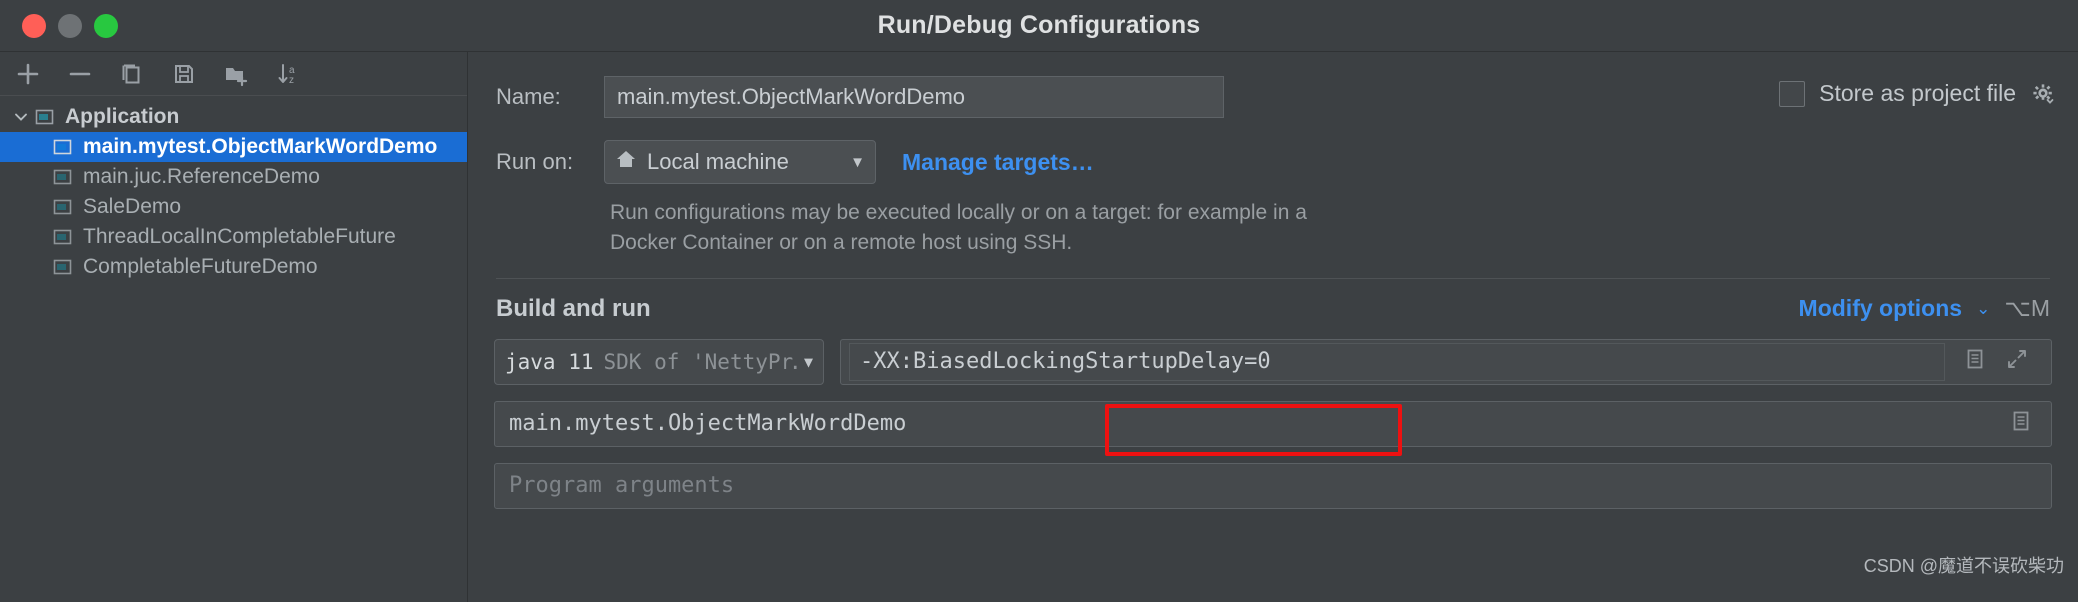  I want to click on move-into-folder-button, so click(236, 74).